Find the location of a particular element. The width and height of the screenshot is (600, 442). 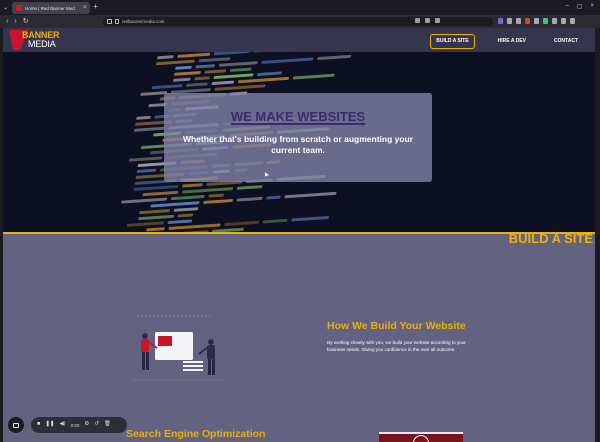

reload-button: ↻ is located at coordinates (26, 21).